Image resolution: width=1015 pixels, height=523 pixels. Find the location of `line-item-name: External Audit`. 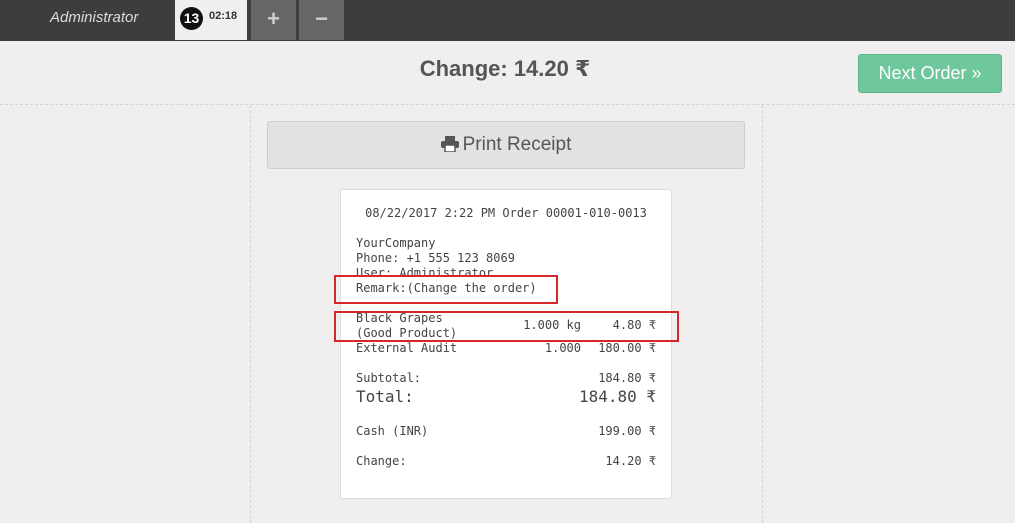

line-item-name: External Audit is located at coordinates (407, 348).